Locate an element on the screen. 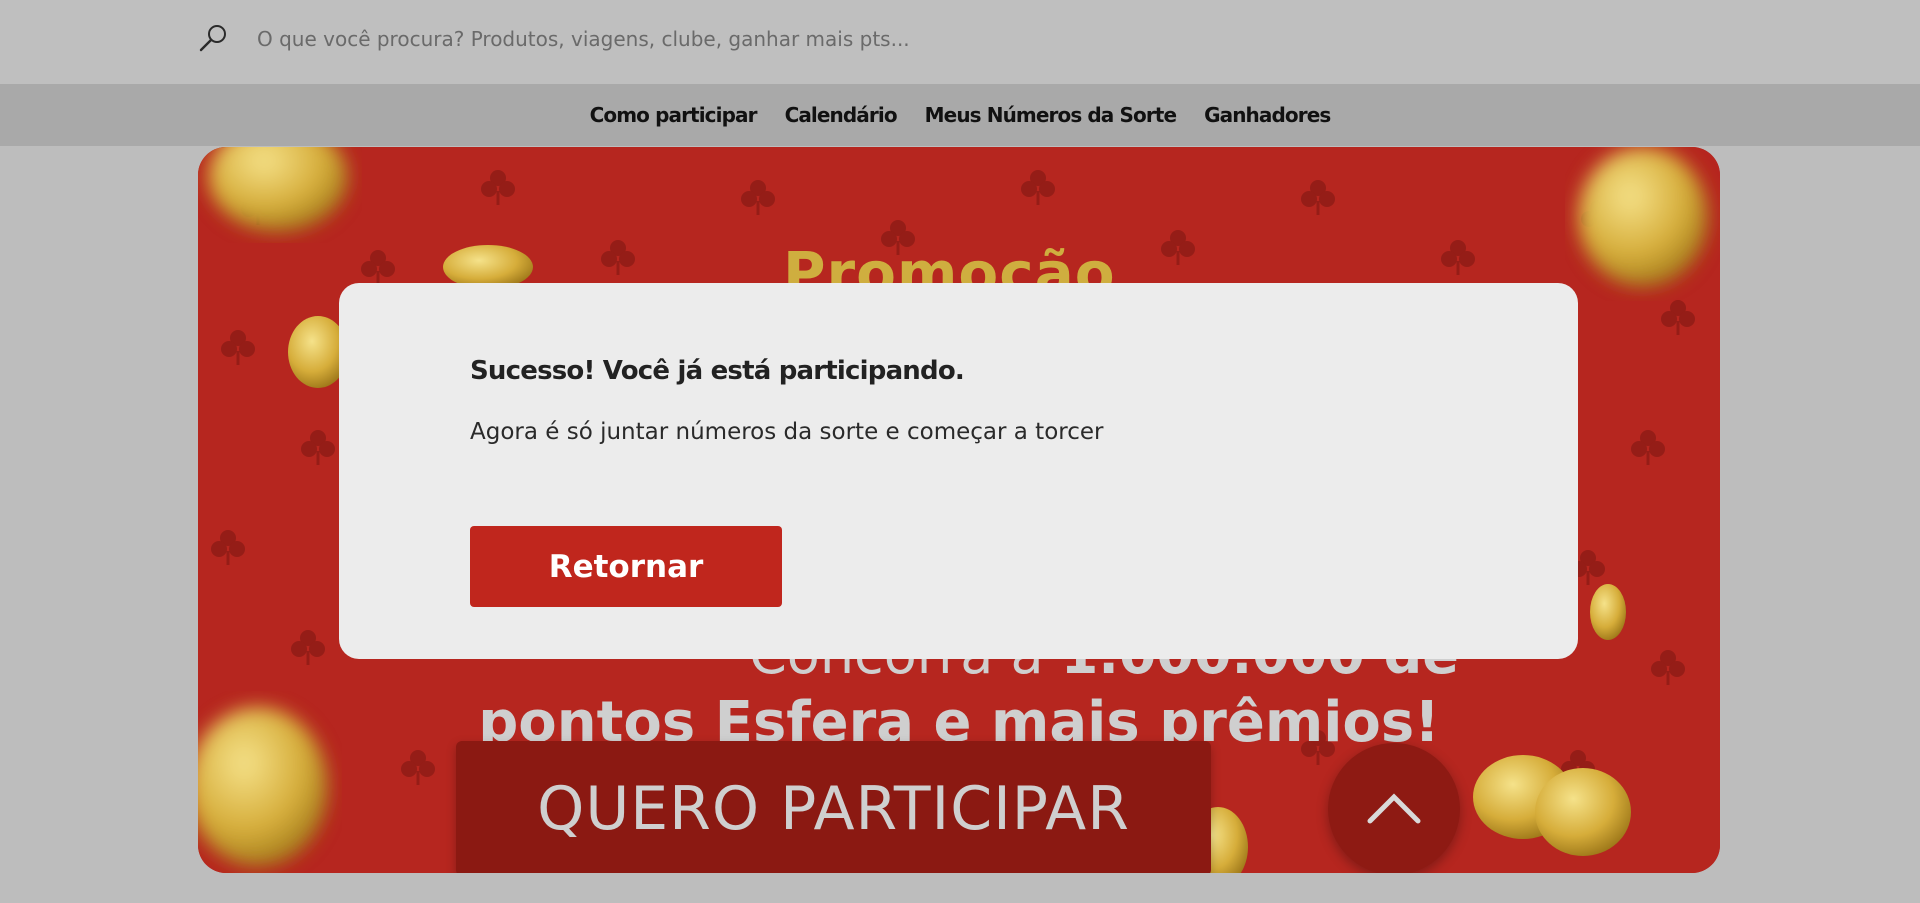  search-icon is located at coordinates (213, 38).